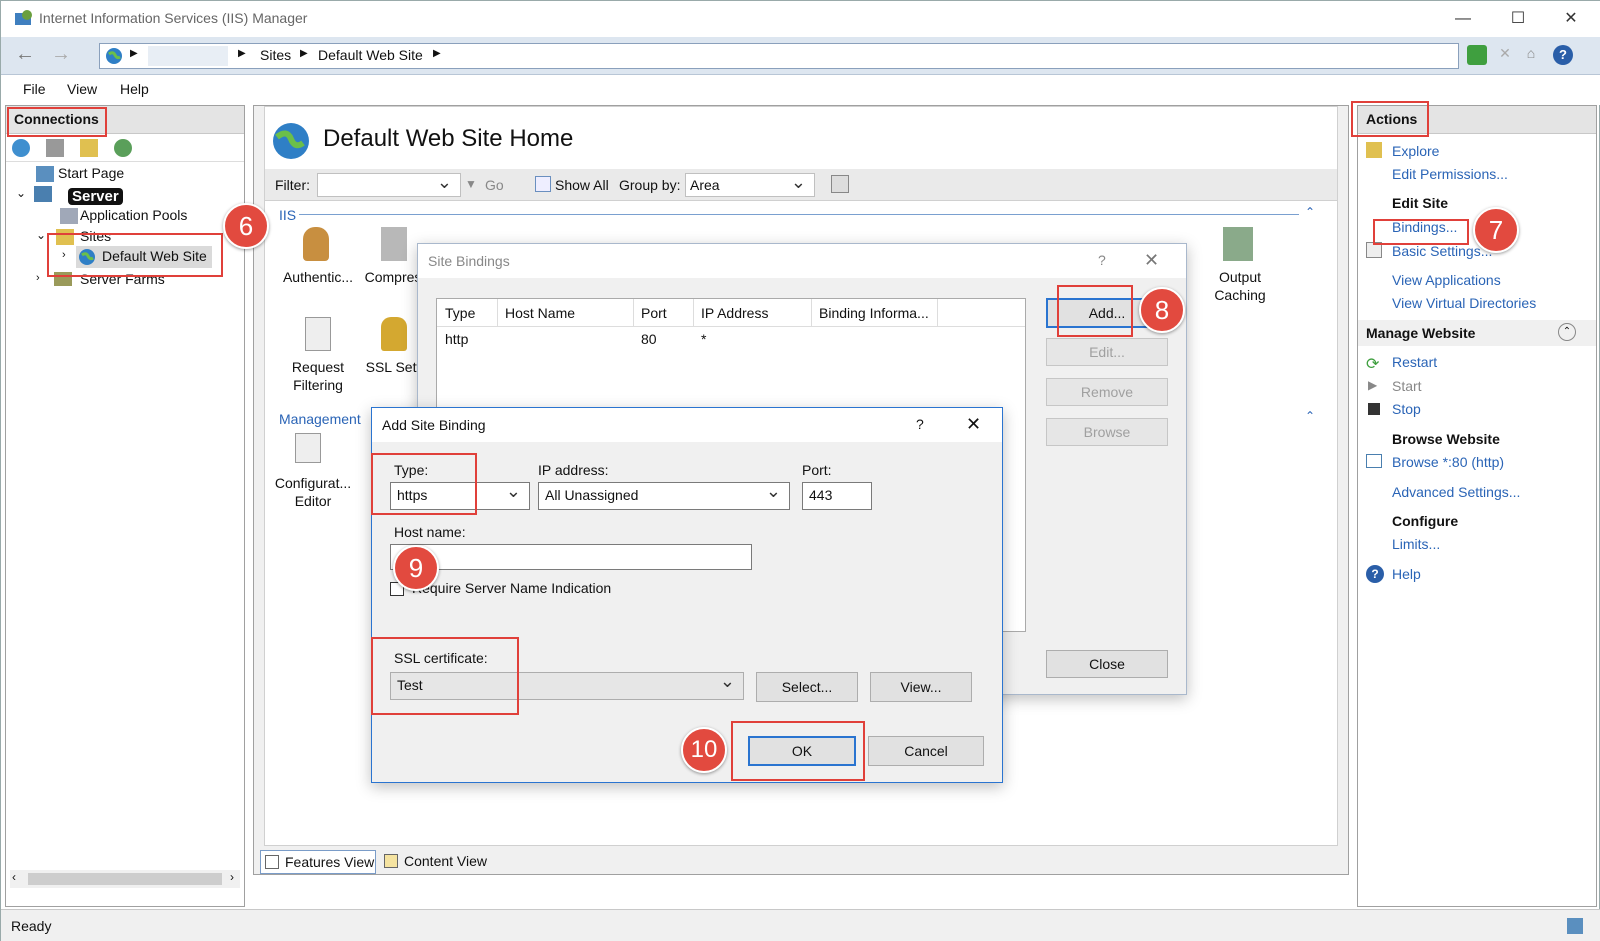 The image size is (1600, 941). What do you see at coordinates (1531, 55) in the screenshot?
I see `home-icon: ⌂` at bounding box center [1531, 55].